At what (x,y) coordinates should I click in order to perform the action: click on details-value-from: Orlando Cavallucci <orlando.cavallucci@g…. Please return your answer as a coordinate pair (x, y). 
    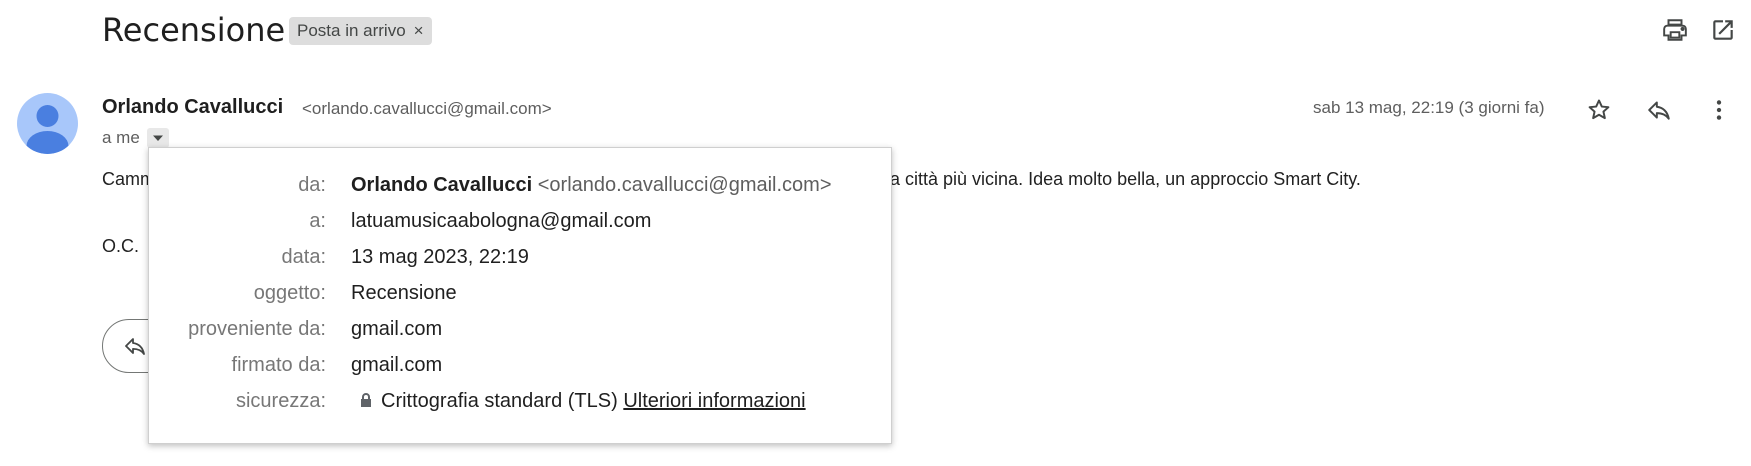
    Looking at the image, I should click on (591, 185).